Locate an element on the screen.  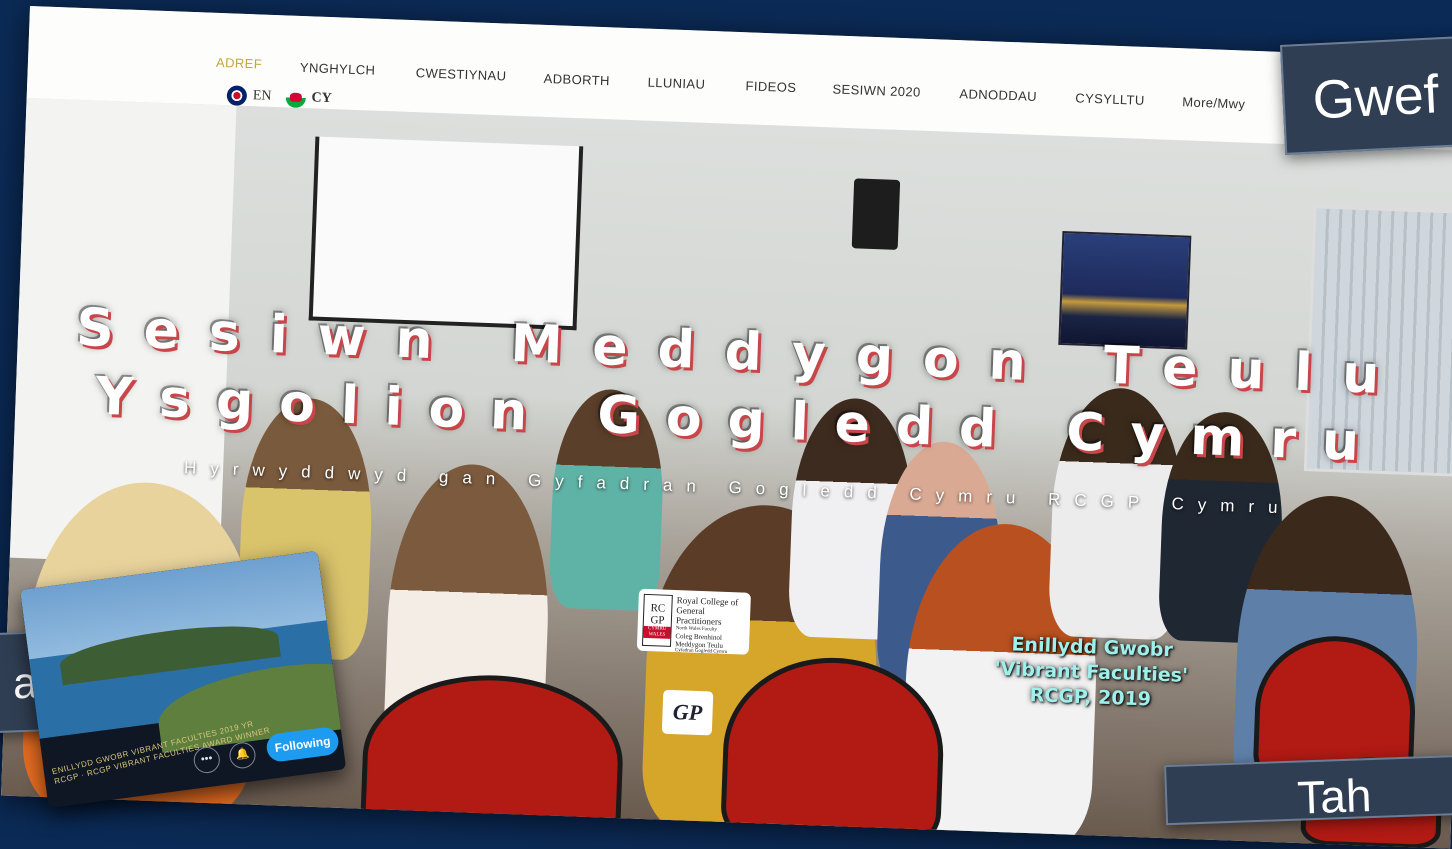
language-en: EN is located at coordinates (262, 96).